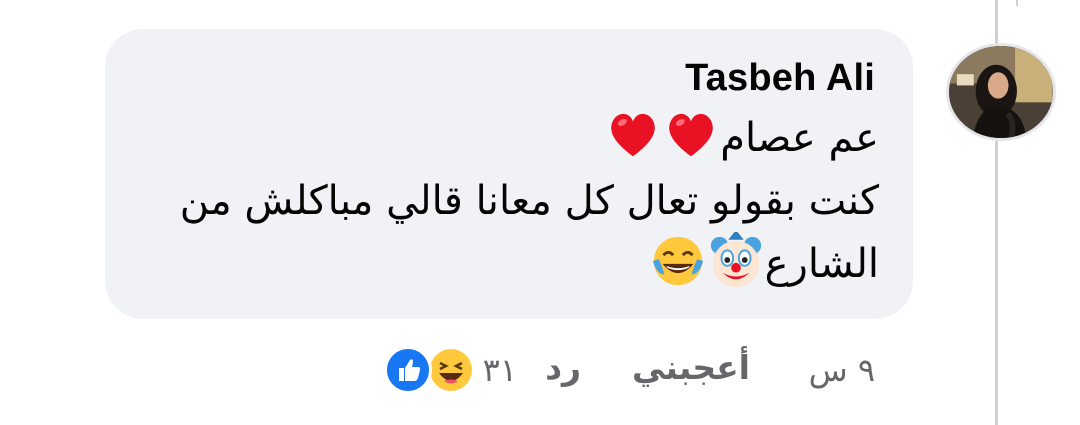 The height and width of the screenshot is (425, 1080). Describe the element at coordinates (499, 138) in the screenshot. I see `comment-line: عم عصام` at that location.